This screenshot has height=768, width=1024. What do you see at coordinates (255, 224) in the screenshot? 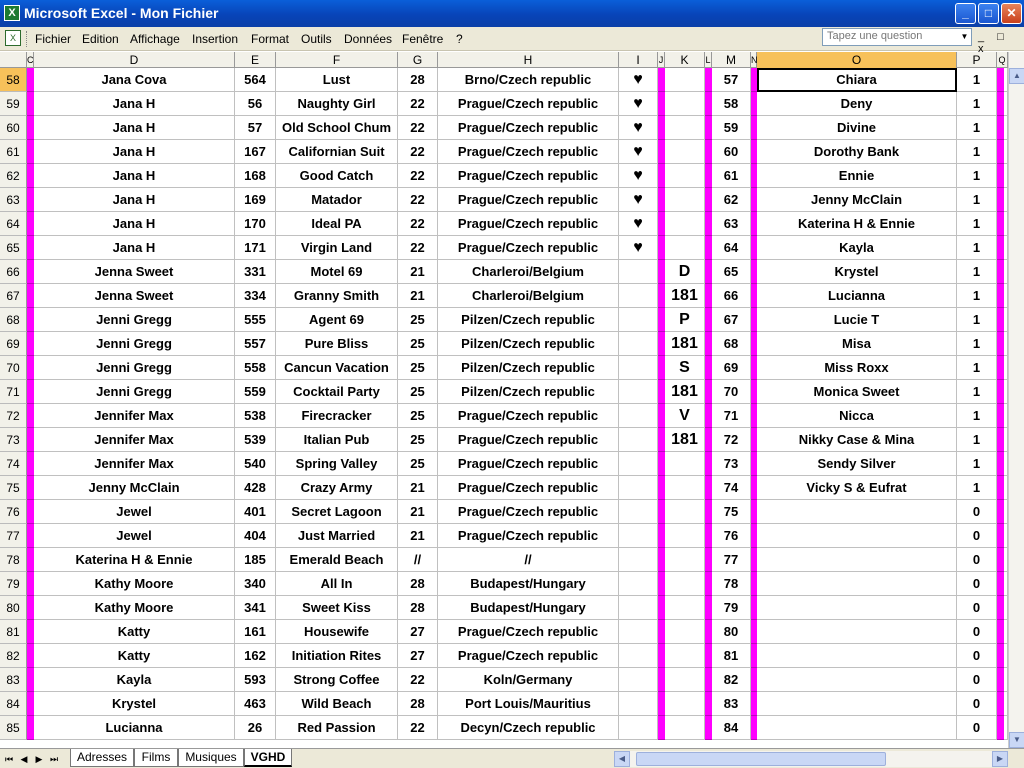
I see `cell-e: 170` at bounding box center [255, 224].